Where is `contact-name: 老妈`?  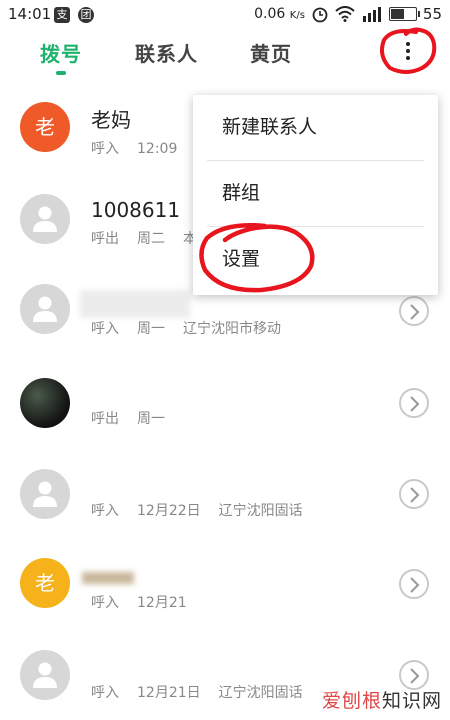 contact-name: 老妈 is located at coordinates (111, 120).